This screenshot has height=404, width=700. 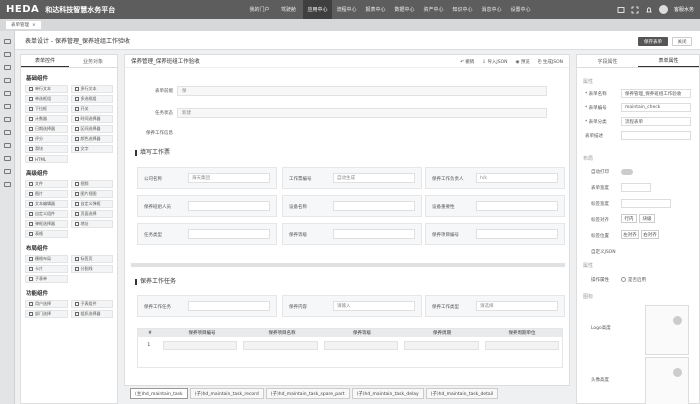 I want to click on database-icon, so click(x=7, y=158).